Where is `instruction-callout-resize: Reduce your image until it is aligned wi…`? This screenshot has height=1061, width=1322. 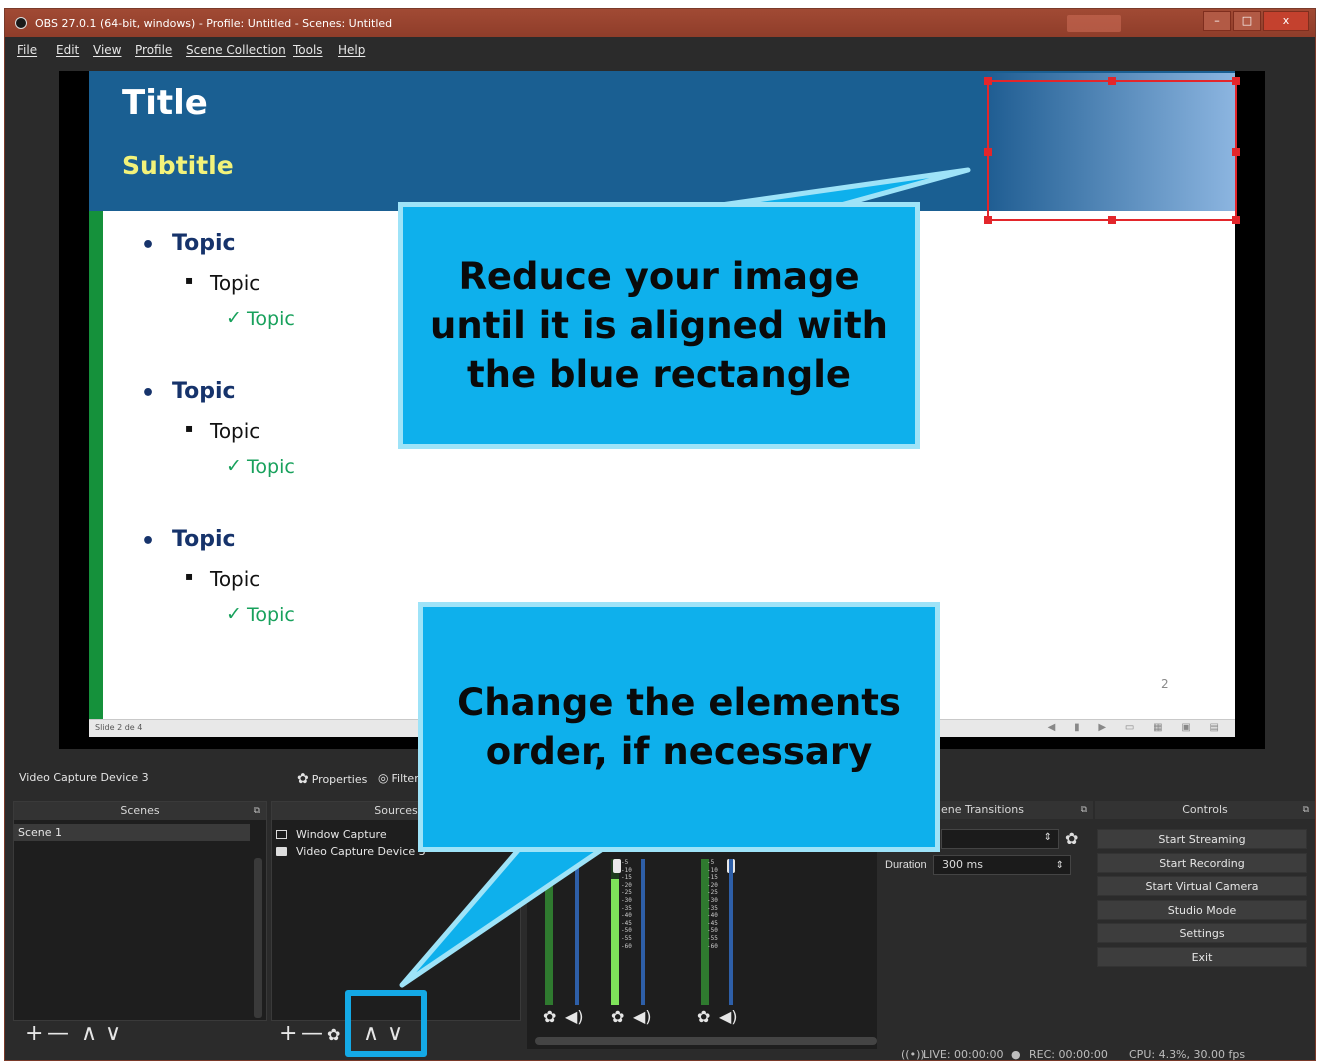
instruction-callout-resize: Reduce your image until it is aligned wi… is located at coordinates (659, 325).